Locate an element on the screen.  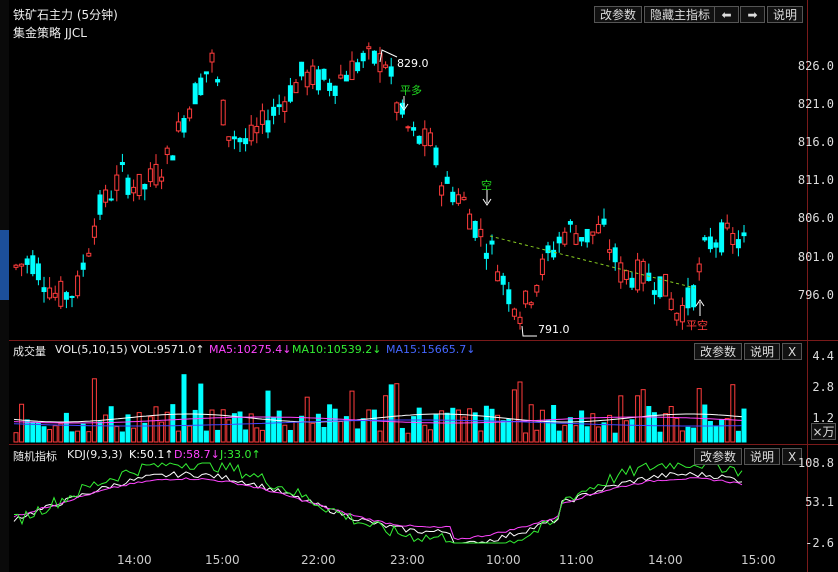
kdj-tick: -2.6 is located at coordinates (819, 543).